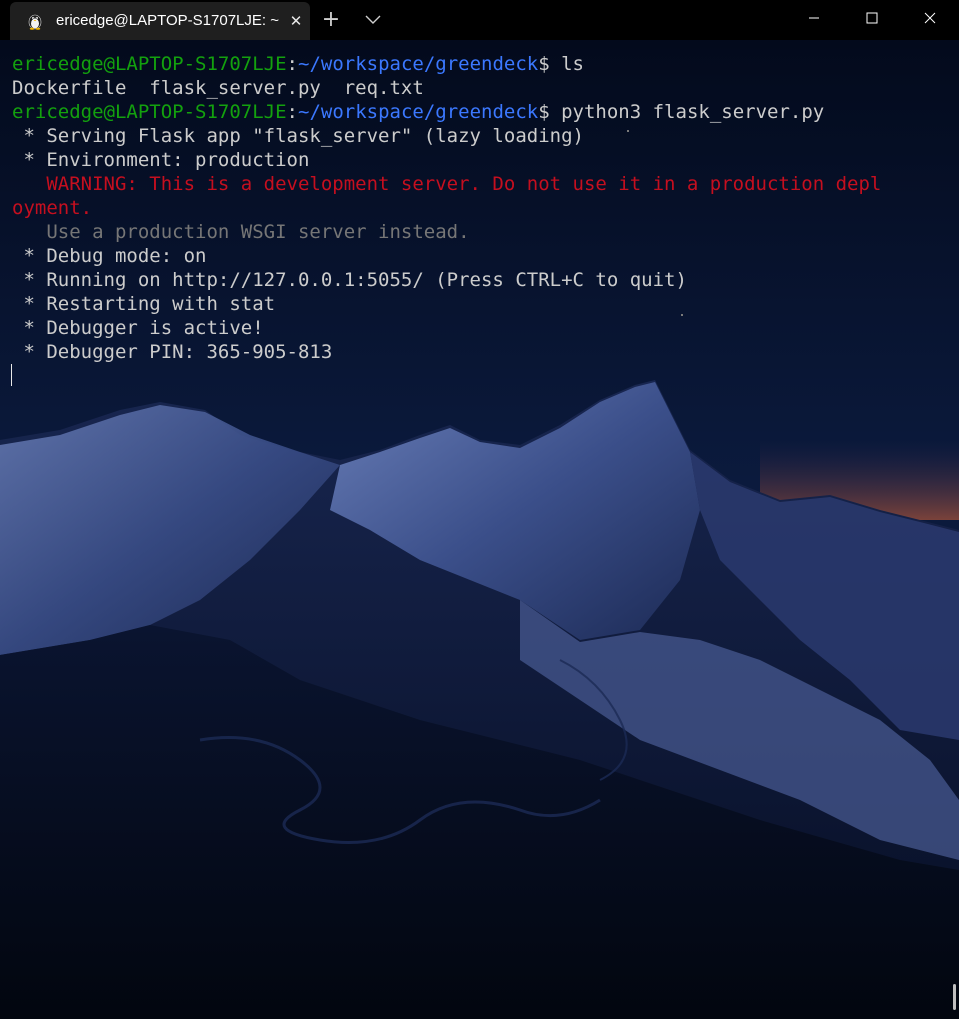 The width and height of the screenshot is (959, 1019). Describe the element at coordinates (693, 112) in the screenshot. I see `command-text: python3 flask_server.py` at that location.